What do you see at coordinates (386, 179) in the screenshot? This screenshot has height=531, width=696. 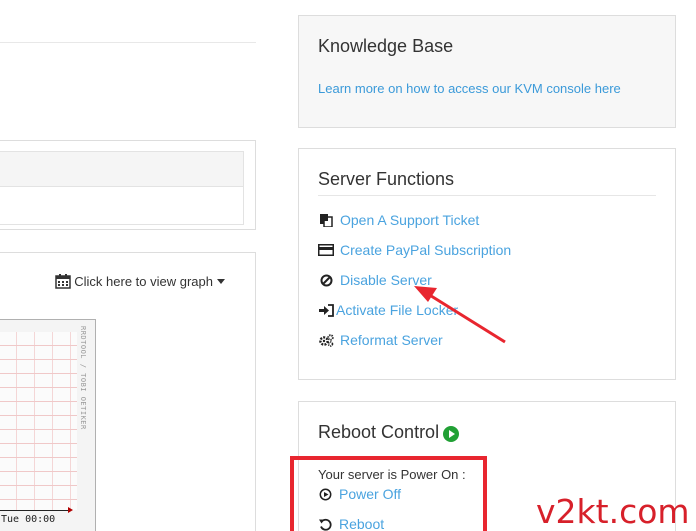 I see `server-functions-title: Server Functions` at bounding box center [386, 179].